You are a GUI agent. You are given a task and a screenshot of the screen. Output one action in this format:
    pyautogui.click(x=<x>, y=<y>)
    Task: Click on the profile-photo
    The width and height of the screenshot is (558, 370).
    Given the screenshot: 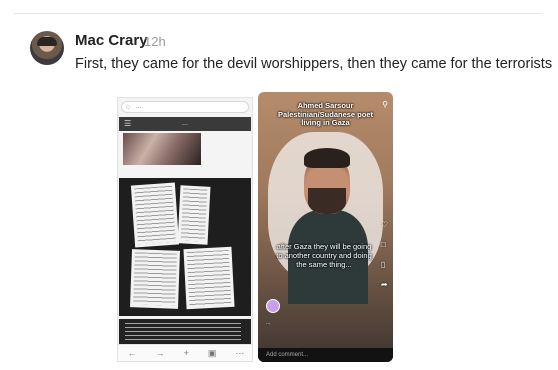 What is the action you would take?
    pyautogui.click(x=162, y=149)
    